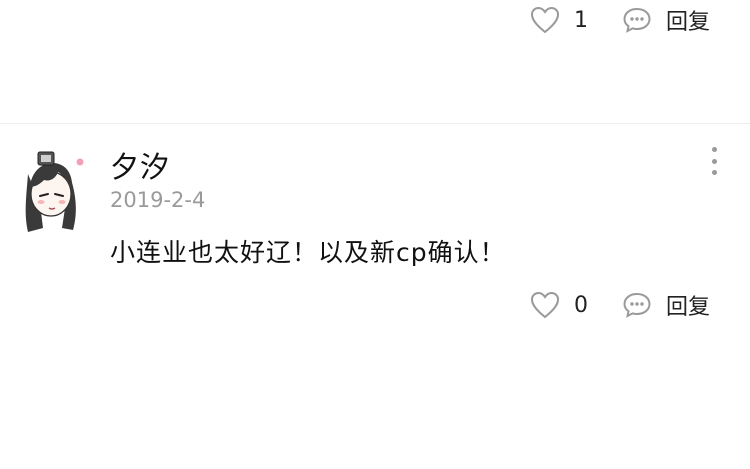 This screenshot has height=469, width=750. Describe the element at coordinates (158, 200) in the screenshot. I see `comment-date: 2019-2-4` at that location.